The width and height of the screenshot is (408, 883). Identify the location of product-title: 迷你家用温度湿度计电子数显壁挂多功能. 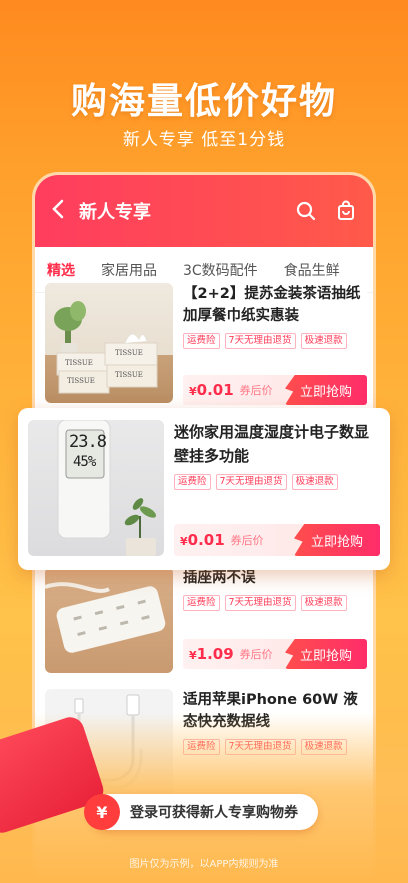
(272, 444).